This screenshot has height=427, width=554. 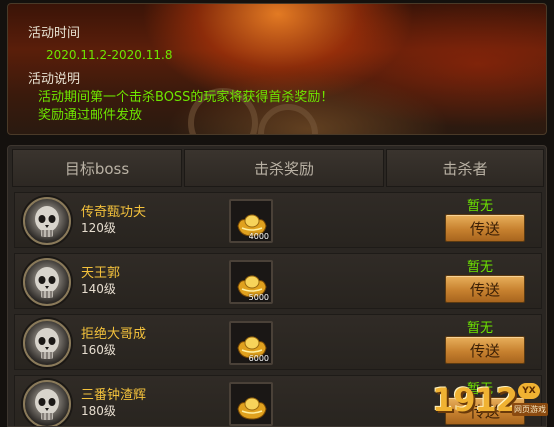 I want to click on boss-name: 三番钟渣辉, so click(x=114, y=395).